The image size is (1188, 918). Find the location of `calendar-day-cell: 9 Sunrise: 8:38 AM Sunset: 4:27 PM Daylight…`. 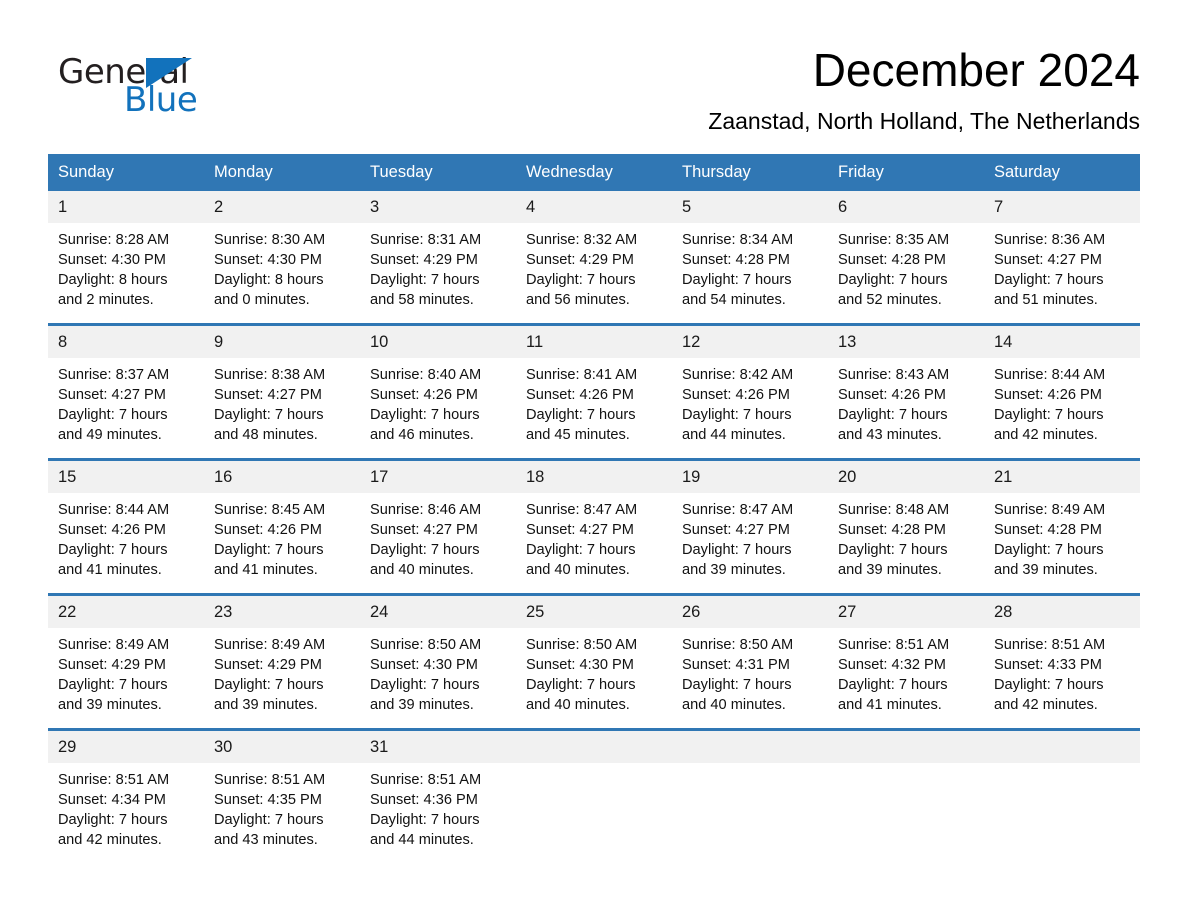

calendar-day-cell: 9 Sunrise: 8:38 AM Sunset: 4:27 PM Daylight… is located at coordinates (282, 392).